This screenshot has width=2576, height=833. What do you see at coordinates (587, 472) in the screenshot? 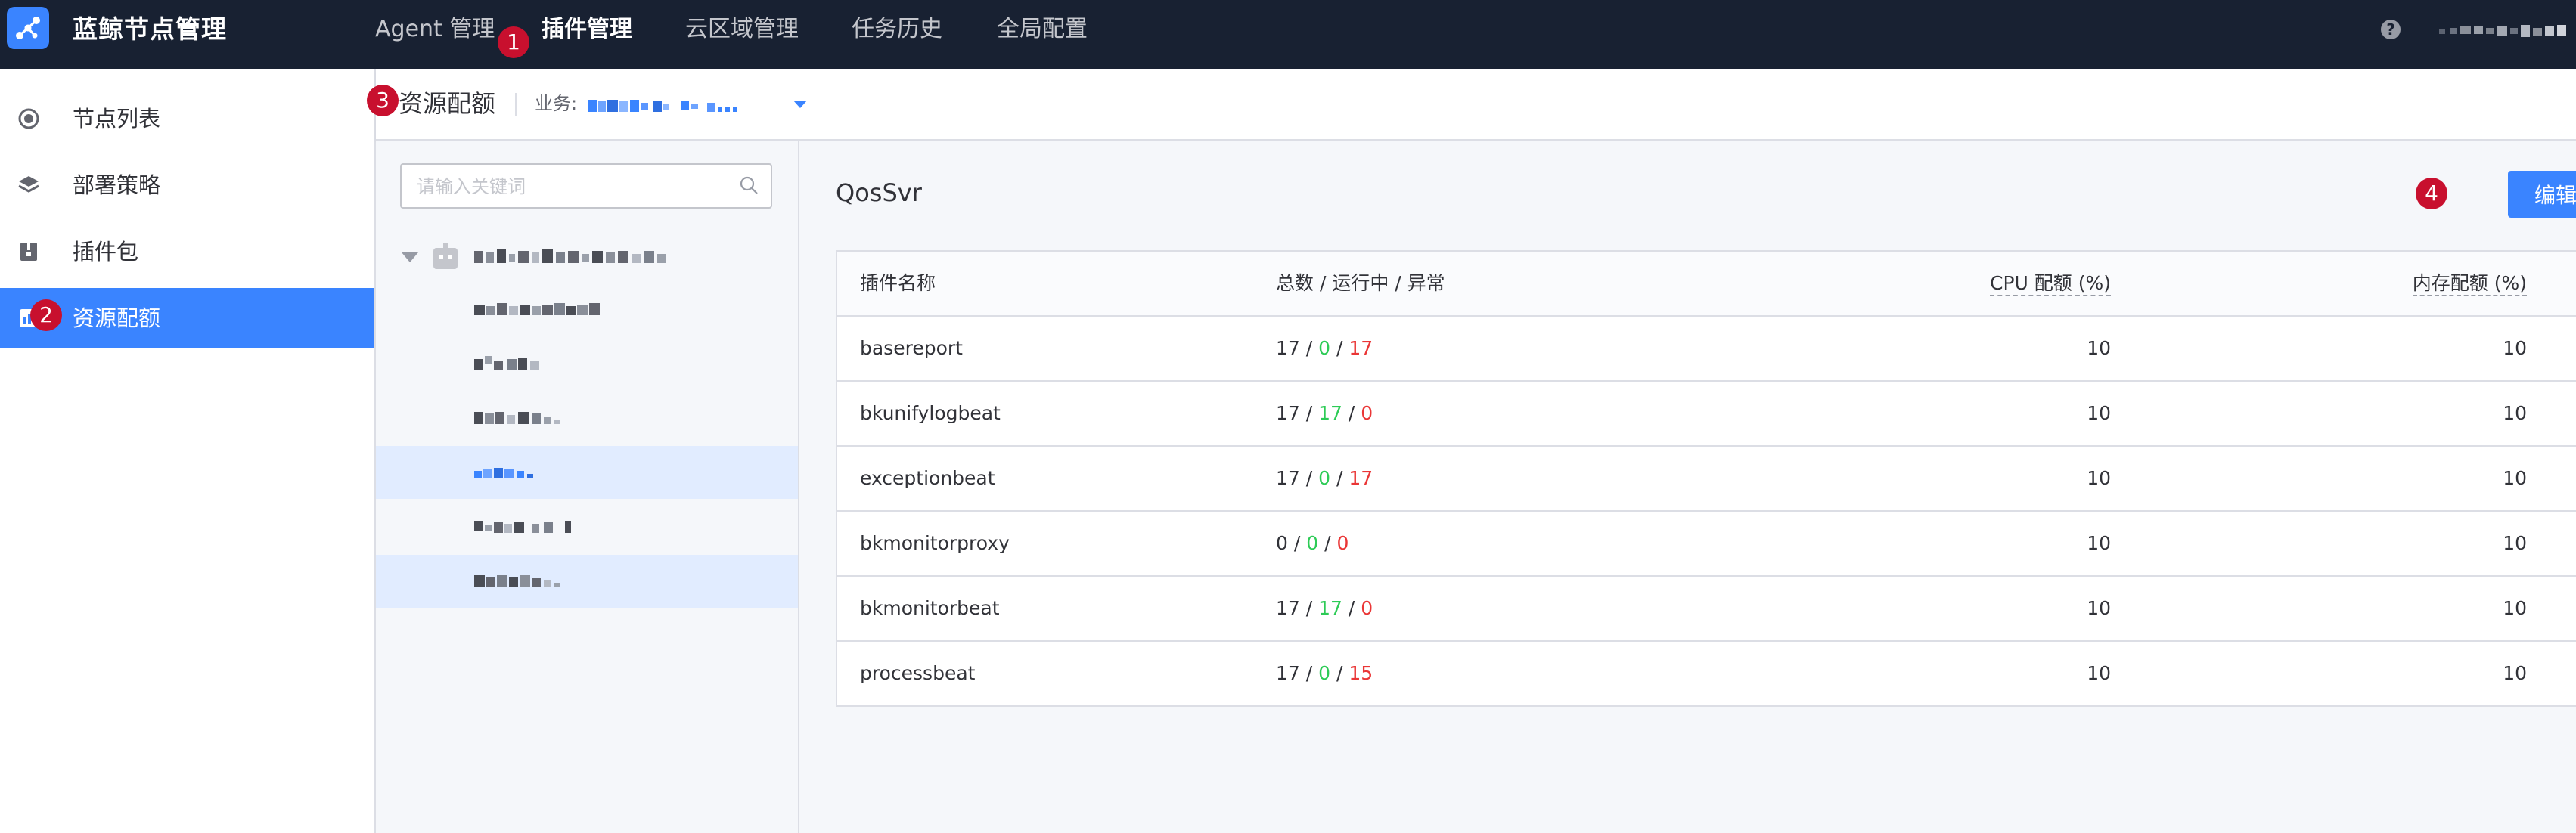
I see `tree-node-selected` at bounding box center [587, 472].